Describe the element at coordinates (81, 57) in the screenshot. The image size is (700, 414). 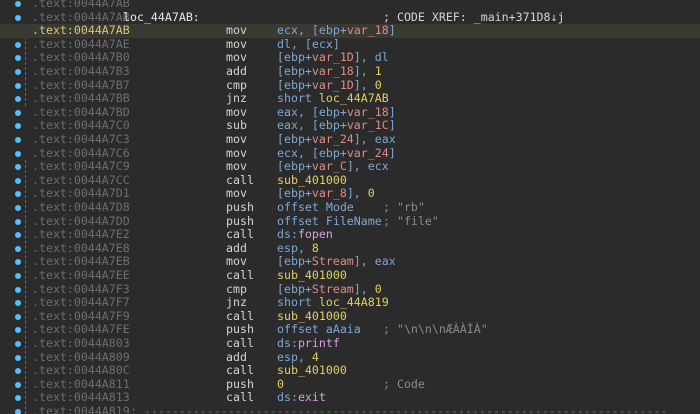
I see `address: .text:0044A7B0` at that location.